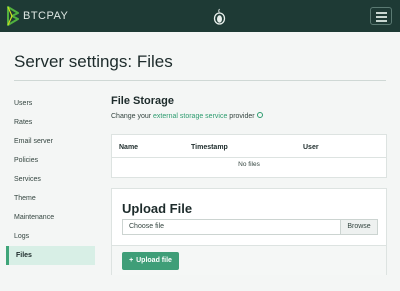  Describe the element at coordinates (250, 227) in the screenshot. I see `file-input: Choose file Browse` at that location.